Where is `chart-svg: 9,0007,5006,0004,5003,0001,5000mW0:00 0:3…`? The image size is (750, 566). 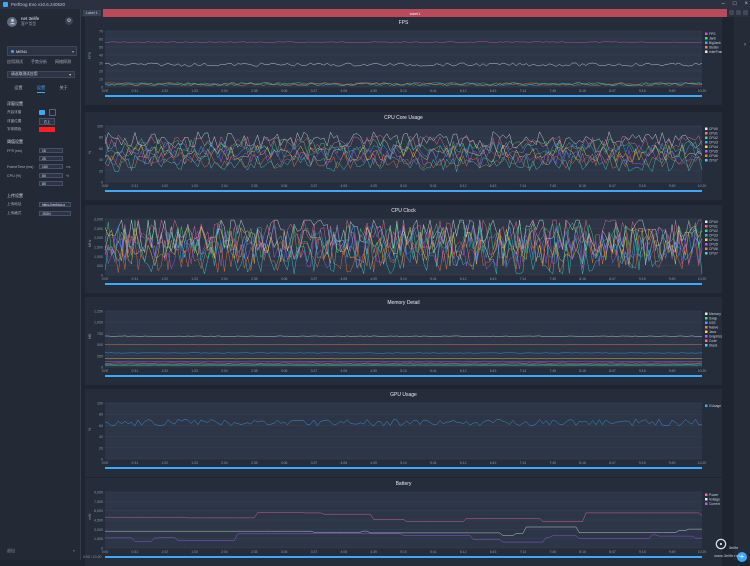 chart-svg: 9,0007,5006,0004,5003,0001,5000mW0:00 0:3… is located at coordinates (404, 524).